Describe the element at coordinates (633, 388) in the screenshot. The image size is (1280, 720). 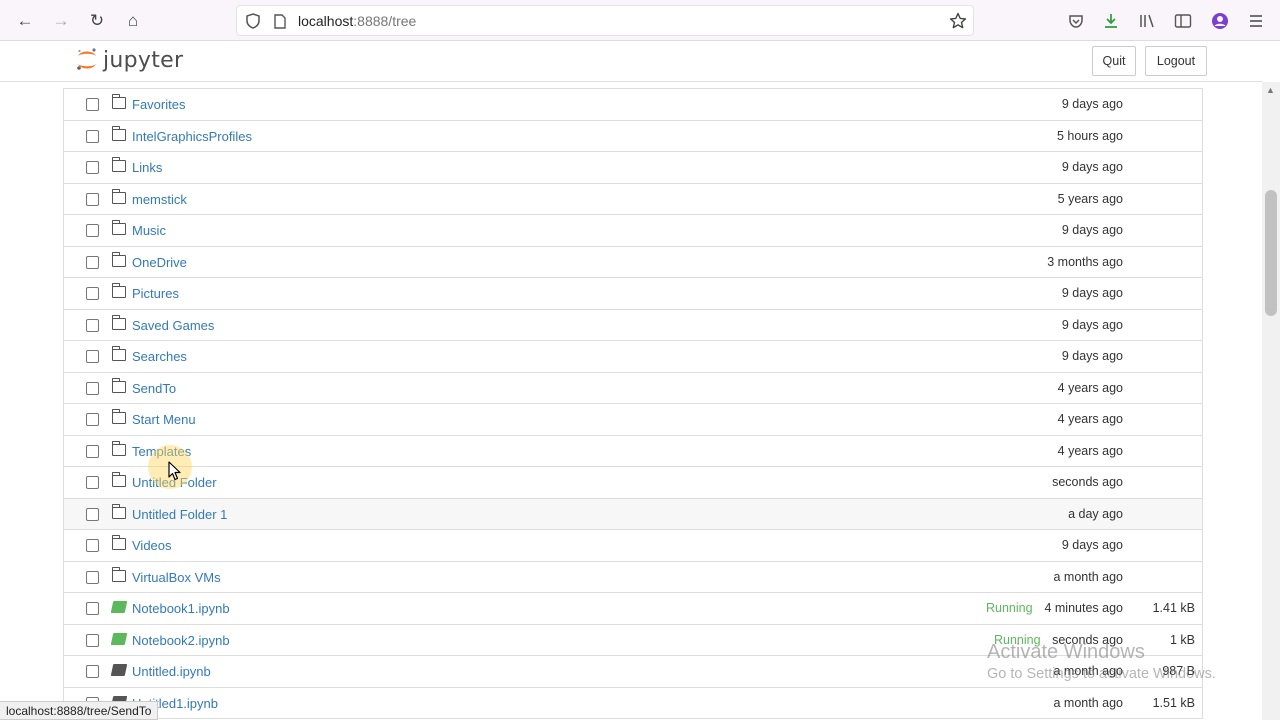
I see `file-row: SendTo 4 years ago` at that location.